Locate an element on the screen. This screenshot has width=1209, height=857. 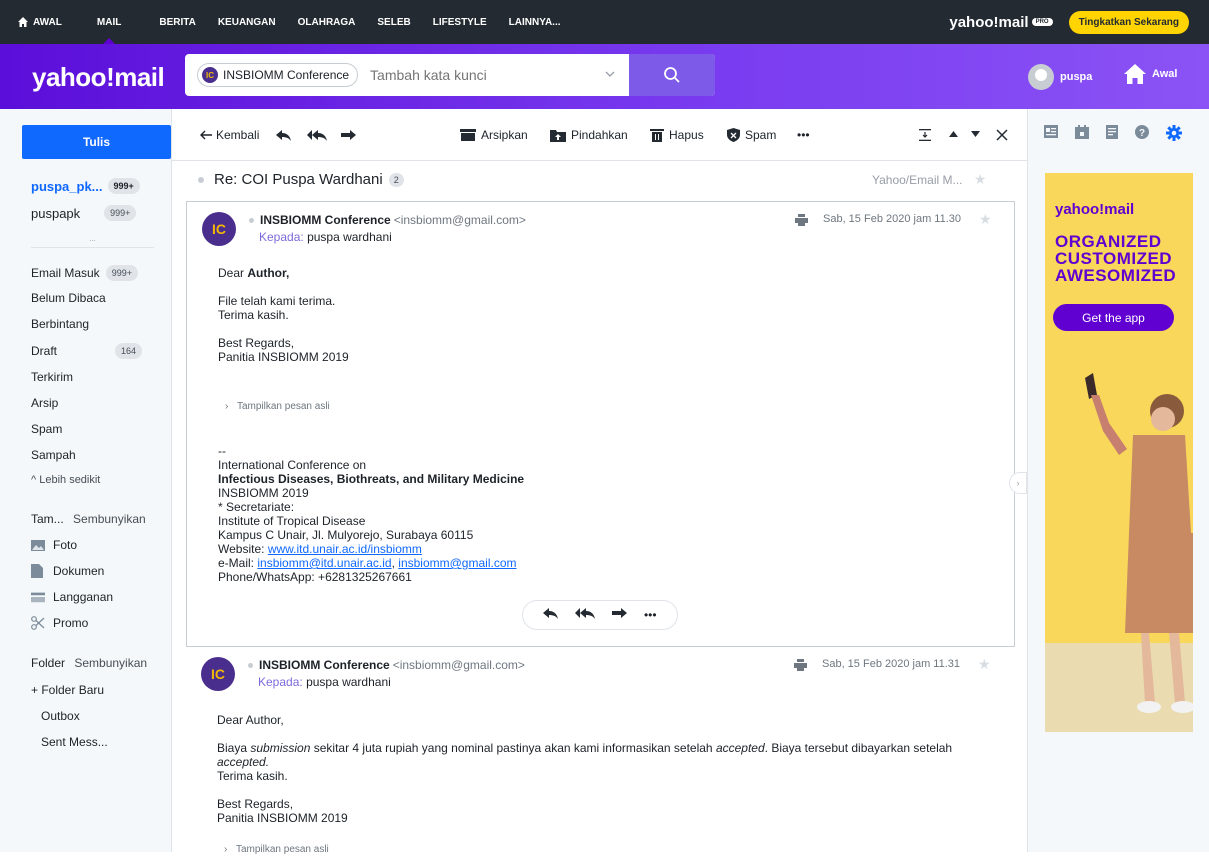
calendar-icon is located at coordinates (1082, 133).